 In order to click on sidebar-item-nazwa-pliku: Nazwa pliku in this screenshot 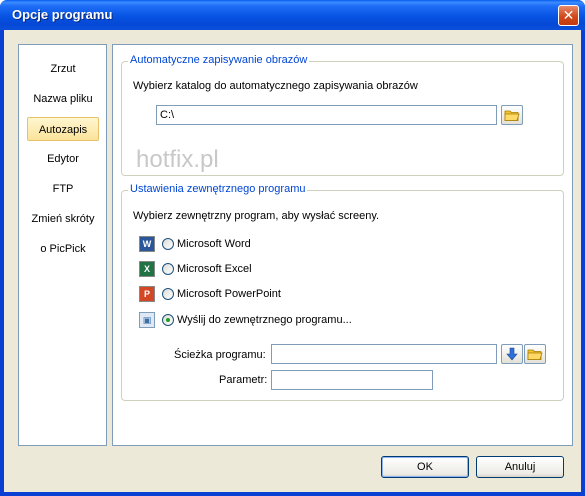, I will do `click(63, 99)`.